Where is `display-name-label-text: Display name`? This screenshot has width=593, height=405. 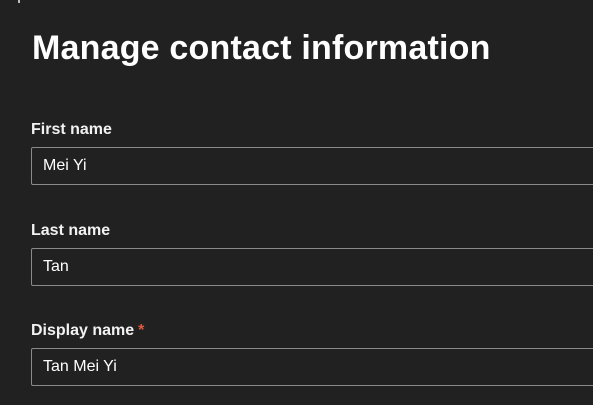 display-name-label-text: Display name is located at coordinates (83, 330).